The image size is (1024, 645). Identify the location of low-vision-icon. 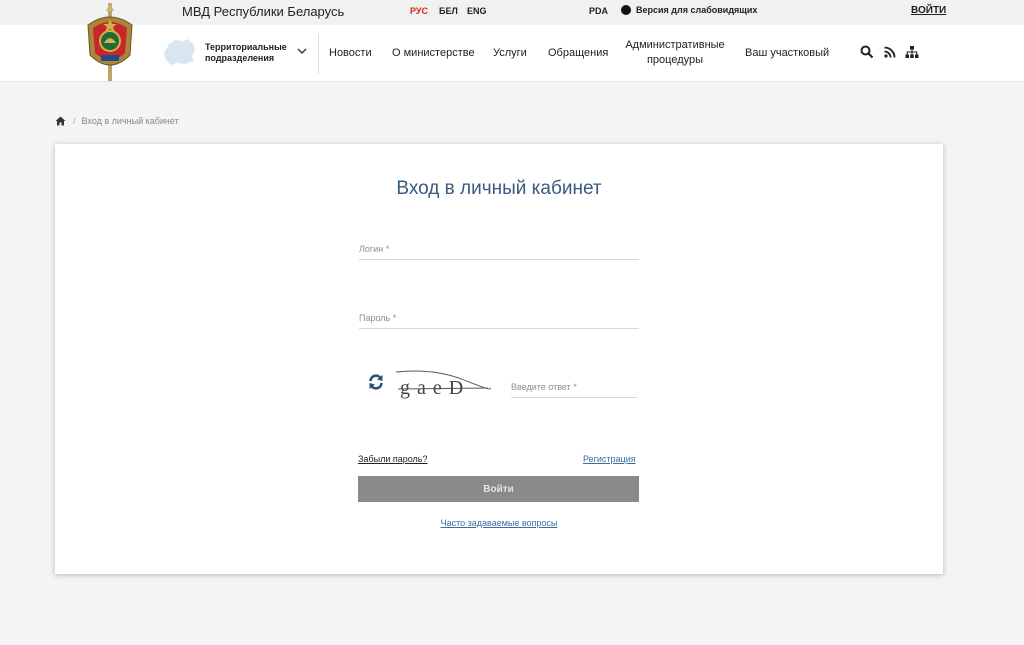
(626, 10).